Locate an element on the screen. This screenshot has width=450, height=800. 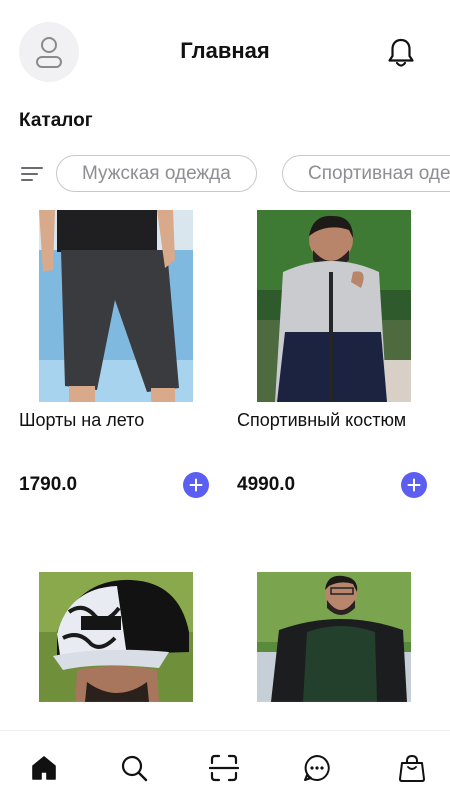
filter-lines-icon is located at coordinates (32, 174).